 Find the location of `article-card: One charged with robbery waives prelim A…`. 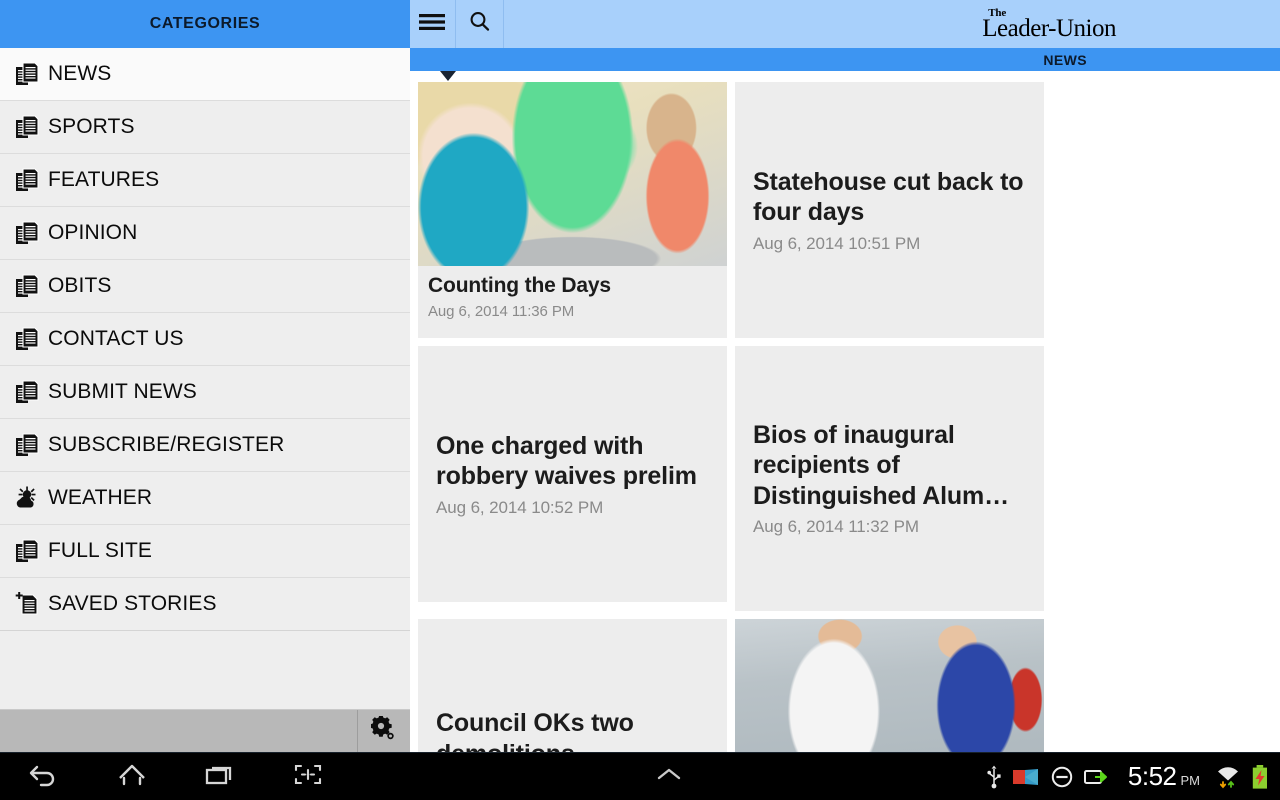

article-card: One charged with robbery waives prelim A… is located at coordinates (572, 474).